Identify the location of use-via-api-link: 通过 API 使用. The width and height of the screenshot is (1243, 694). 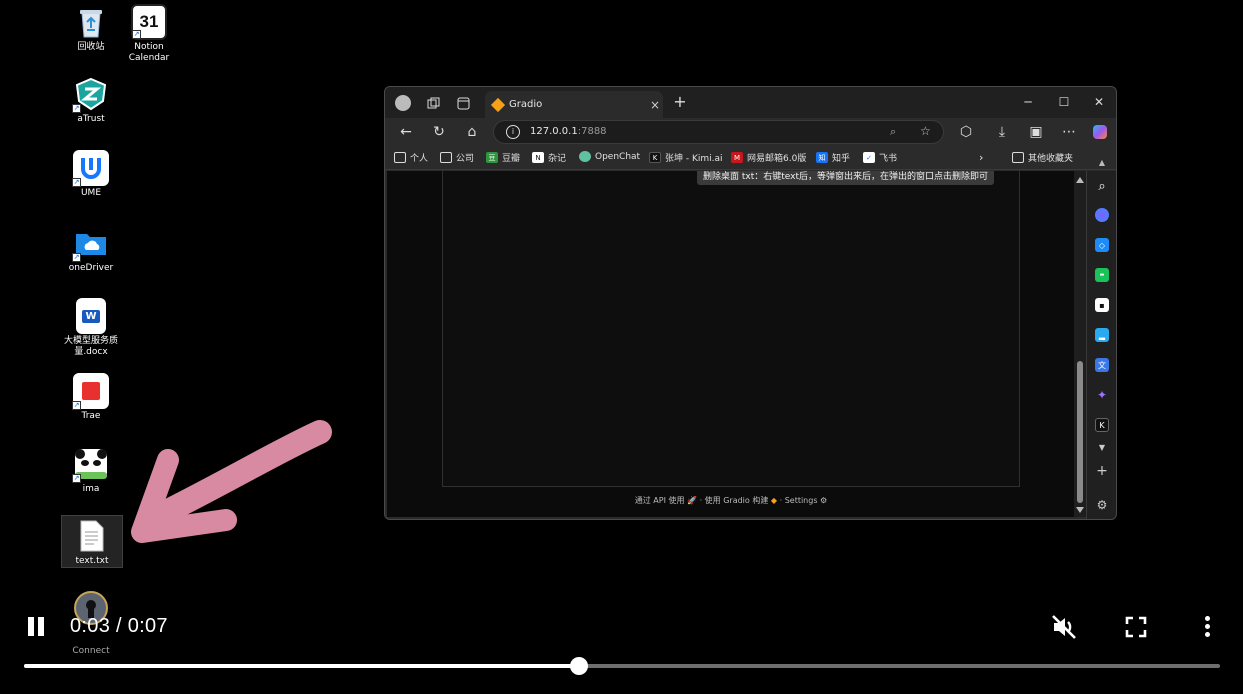
(660, 500).